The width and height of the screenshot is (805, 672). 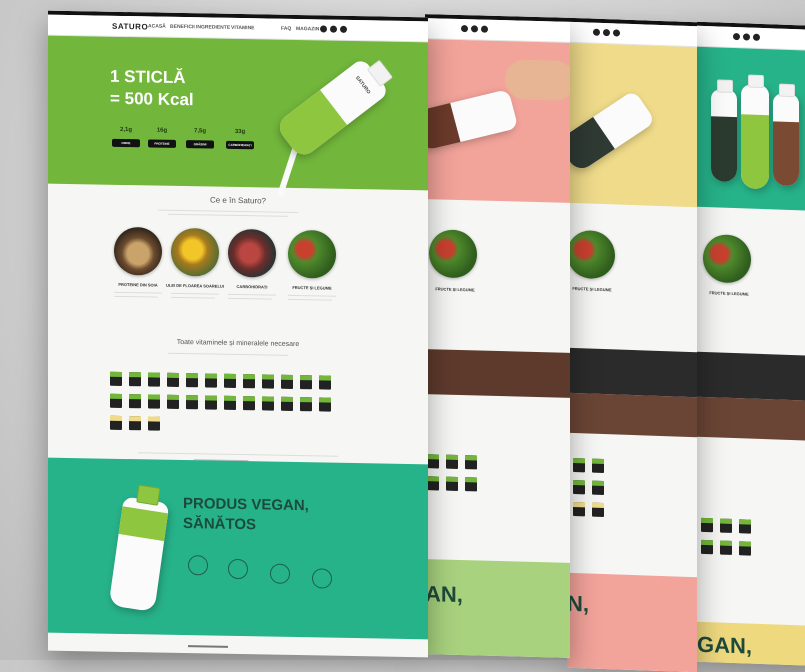 What do you see at coordinates (497, 121) in the screenshot?
I see `hero-pink` at bounding box center [497, 121].